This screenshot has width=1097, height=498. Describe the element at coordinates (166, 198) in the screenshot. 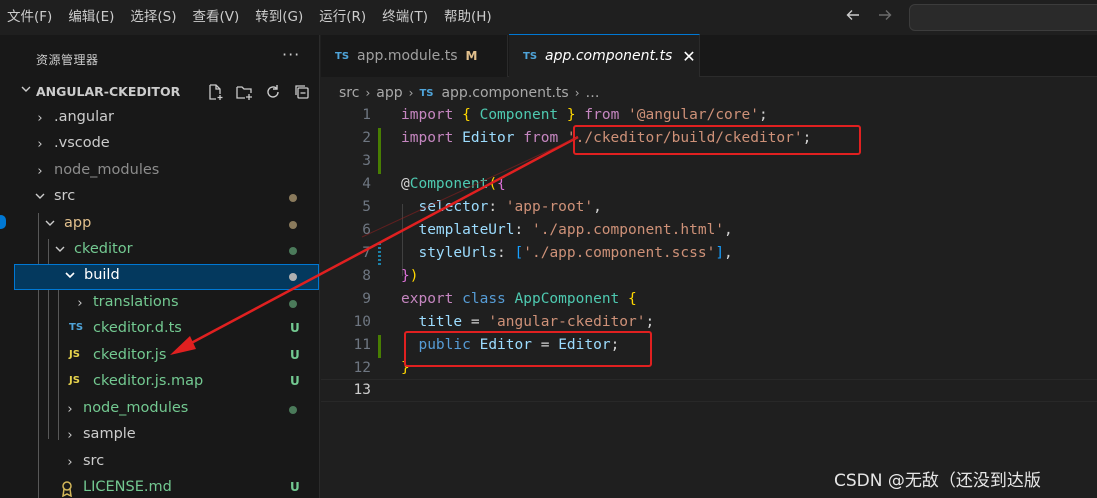

I see `tree-folder-src: src` at that location.